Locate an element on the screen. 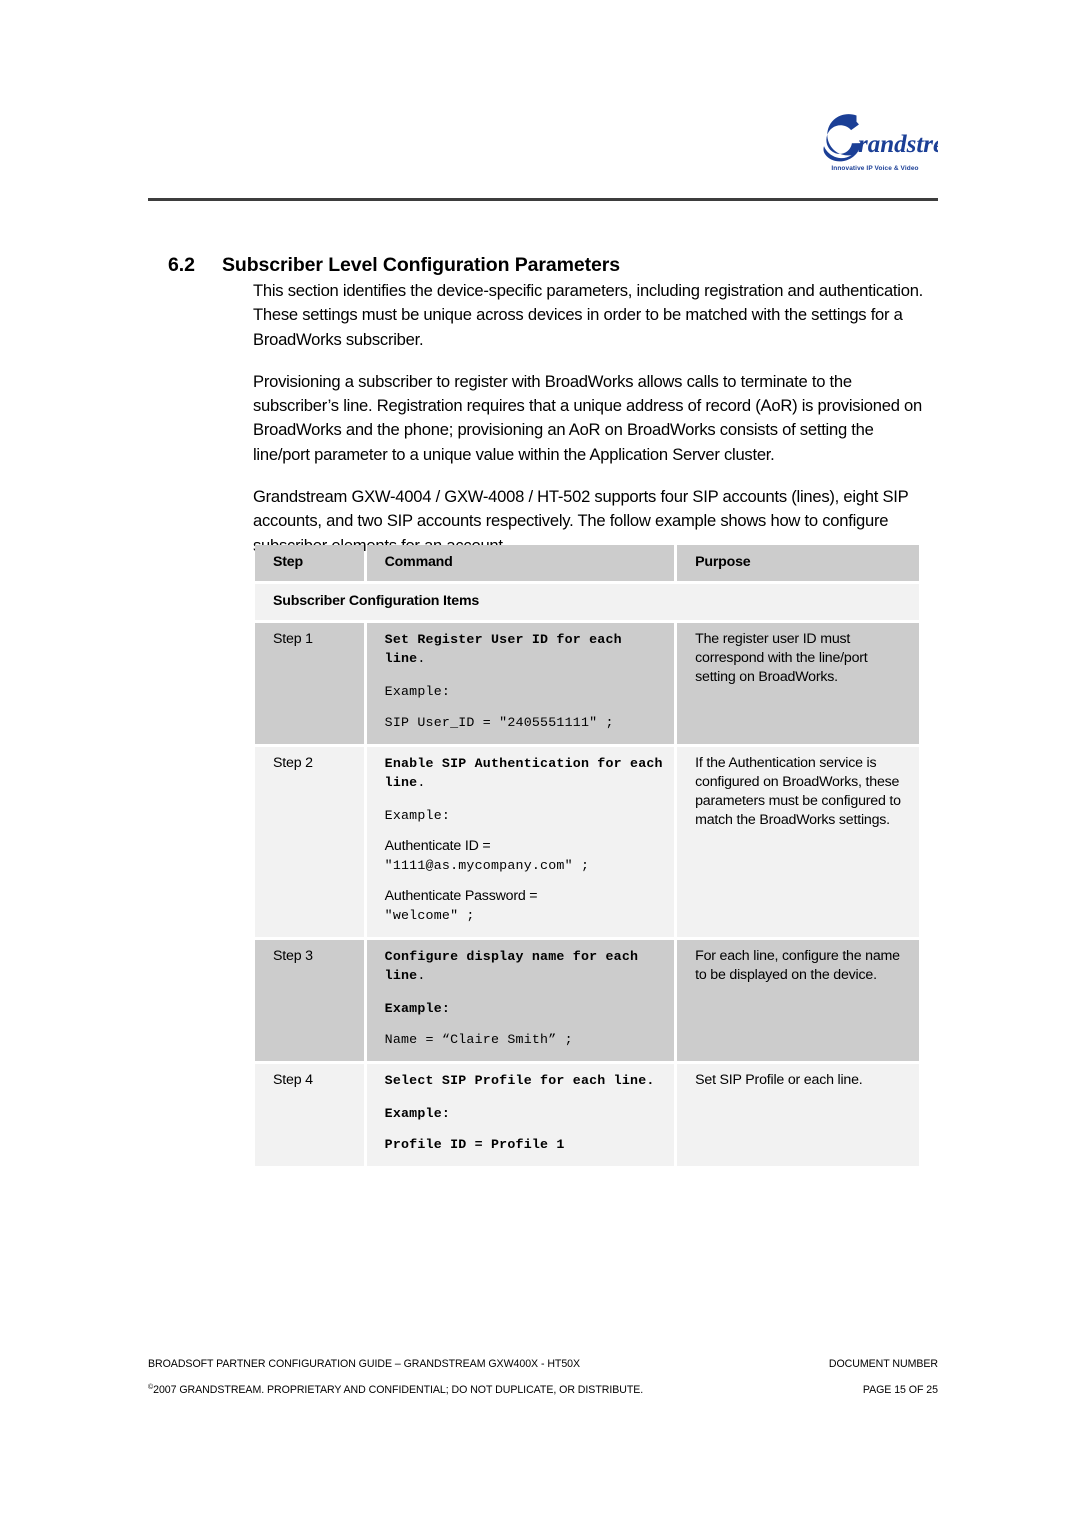 Image resolution: width=1080 pixels, height=1527 pixels. svg-text: randstream is located at coordinates (898, 144).